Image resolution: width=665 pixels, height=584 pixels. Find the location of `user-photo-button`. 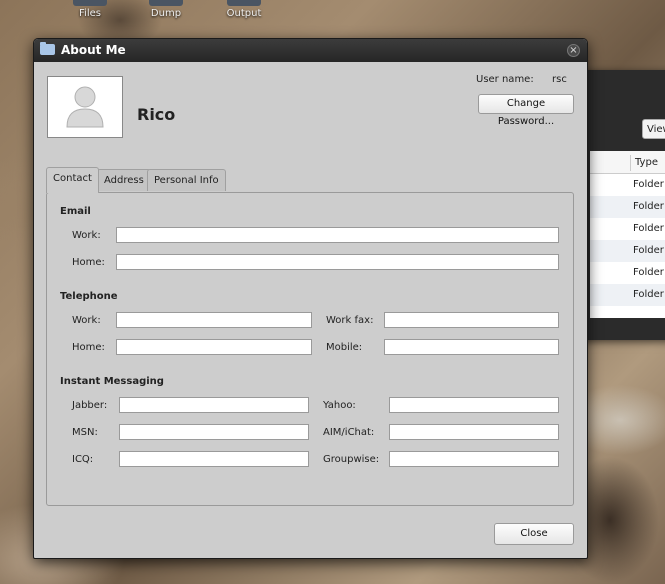

user-photo-button is located at coordinates (85, 107).